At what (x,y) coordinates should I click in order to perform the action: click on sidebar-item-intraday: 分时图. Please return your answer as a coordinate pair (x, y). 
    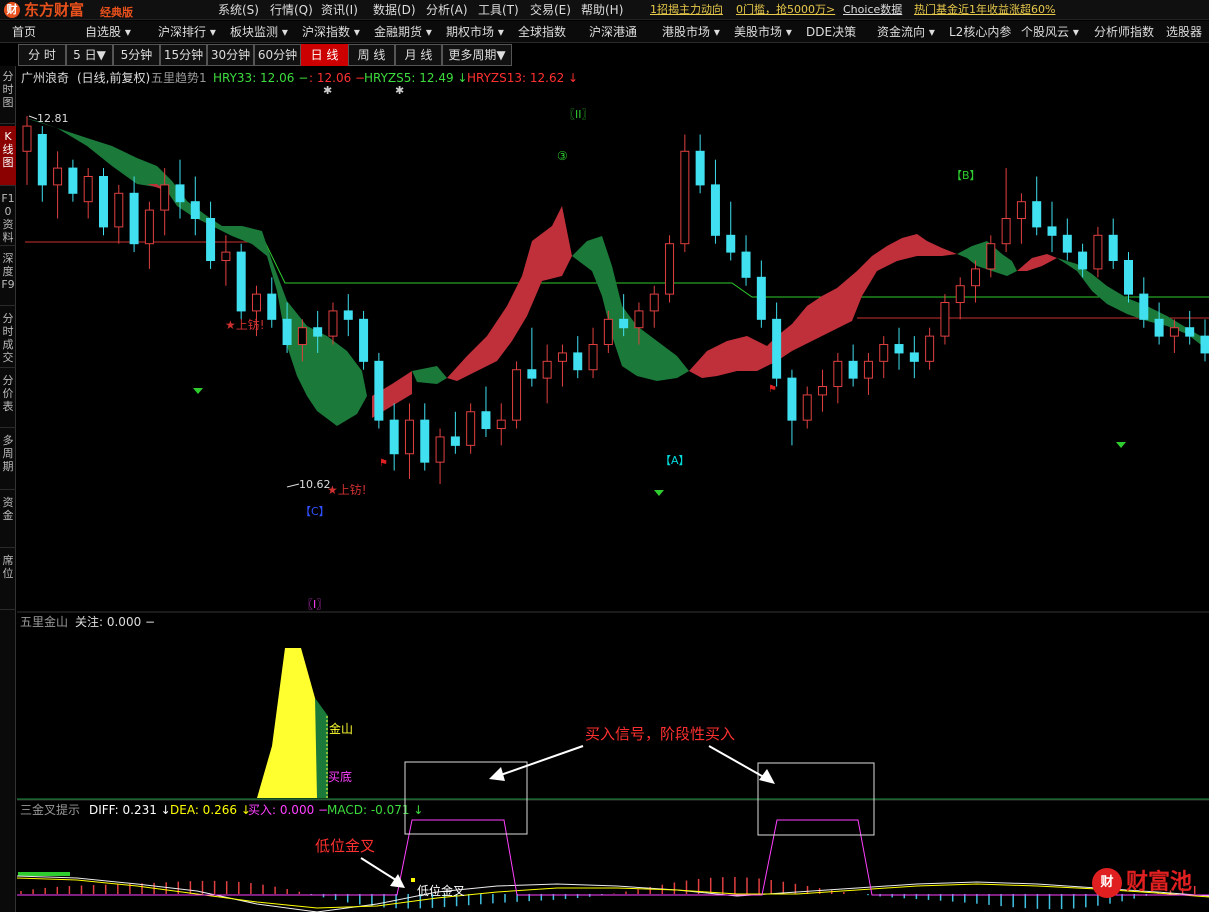
    Looking at the image, I should click on (8, 95).